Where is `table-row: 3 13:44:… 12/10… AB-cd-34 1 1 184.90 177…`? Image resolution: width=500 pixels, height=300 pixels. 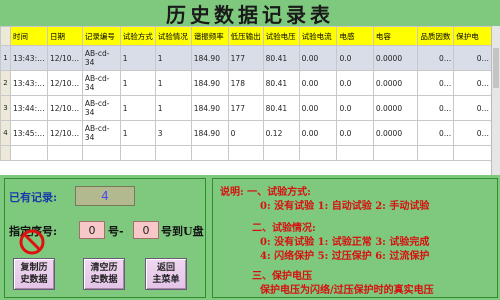
table-row: 3 13:44:… 12/10… AB-cd-34 1 1 184.90 177… is located at coordinates (246, 108).